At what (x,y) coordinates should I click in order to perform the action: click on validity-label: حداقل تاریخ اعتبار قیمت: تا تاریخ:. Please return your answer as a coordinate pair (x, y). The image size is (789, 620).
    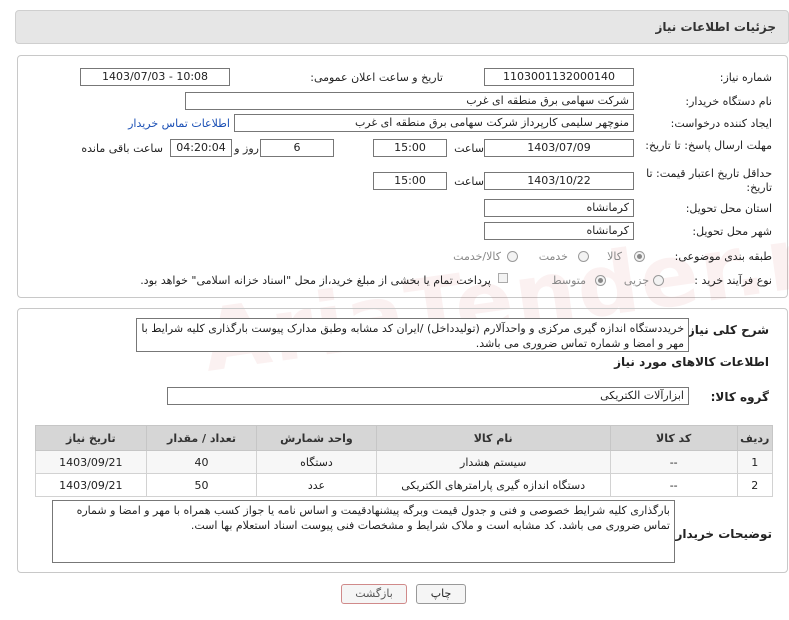
    Looking at the image, I should click on (709, 180).